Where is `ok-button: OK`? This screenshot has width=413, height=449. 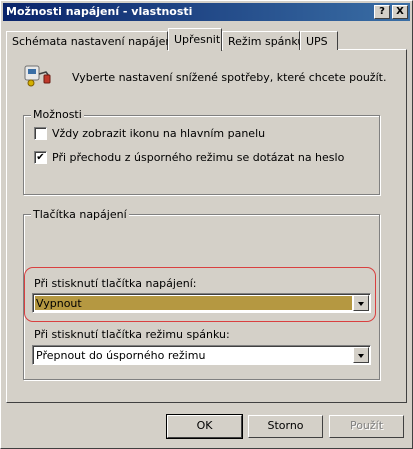
ok-button: OK is located at coordinates (204, 426).